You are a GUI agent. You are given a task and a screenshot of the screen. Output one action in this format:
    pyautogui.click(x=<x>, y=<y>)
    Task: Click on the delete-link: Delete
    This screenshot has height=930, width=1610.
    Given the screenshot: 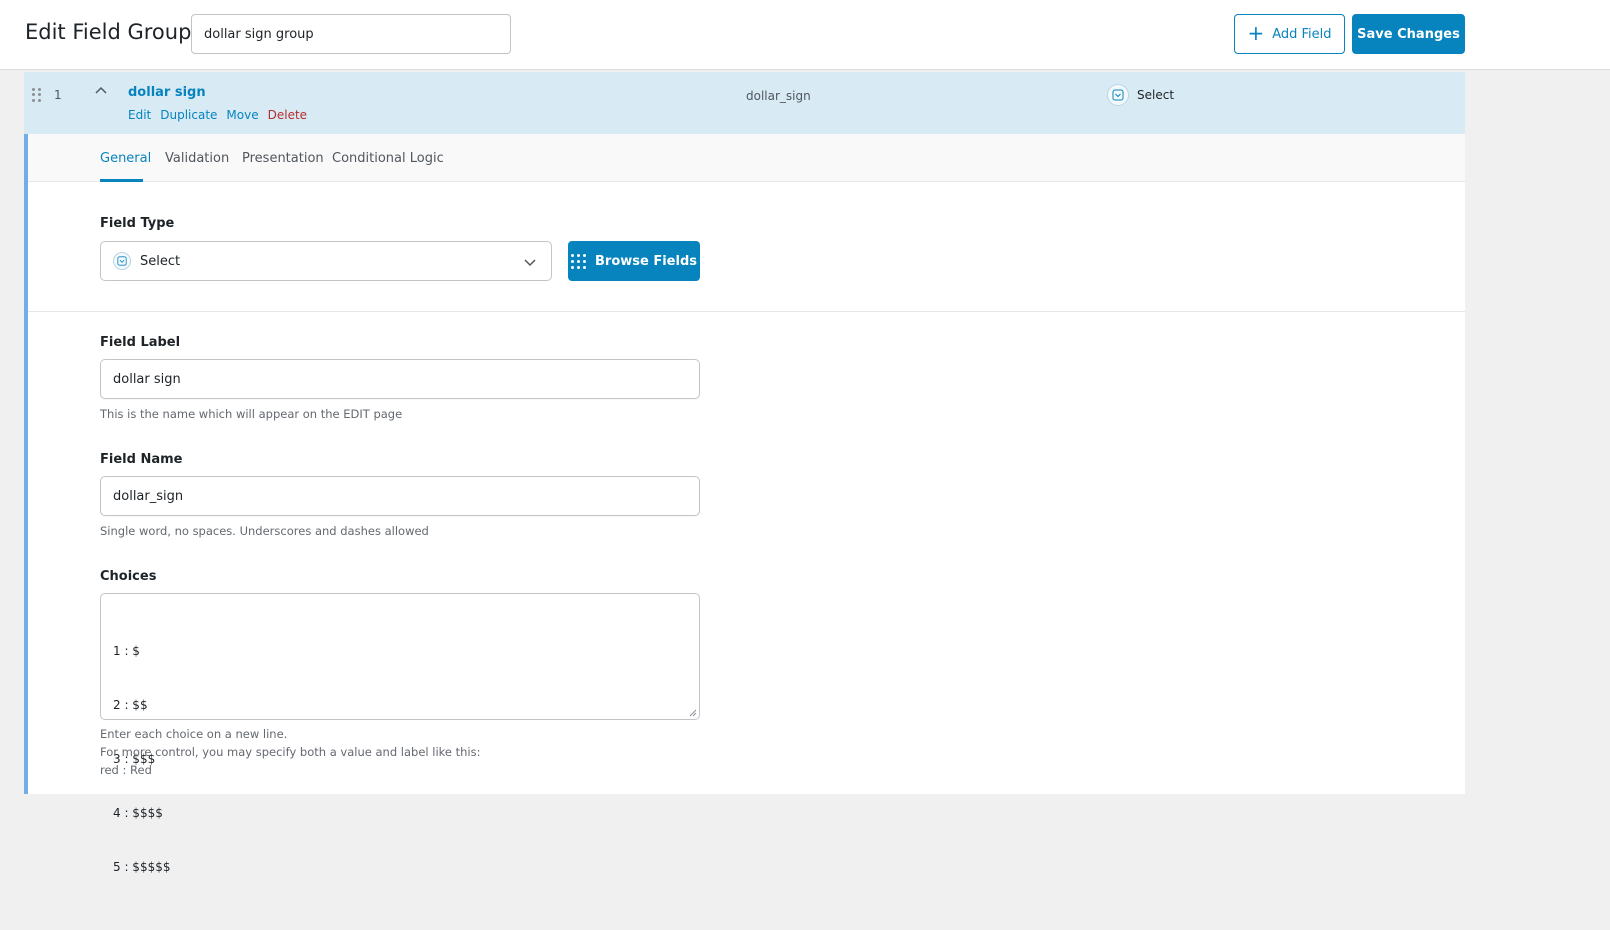 What is the action you would take?
    pyautogui.click(x=287, y=115)
    